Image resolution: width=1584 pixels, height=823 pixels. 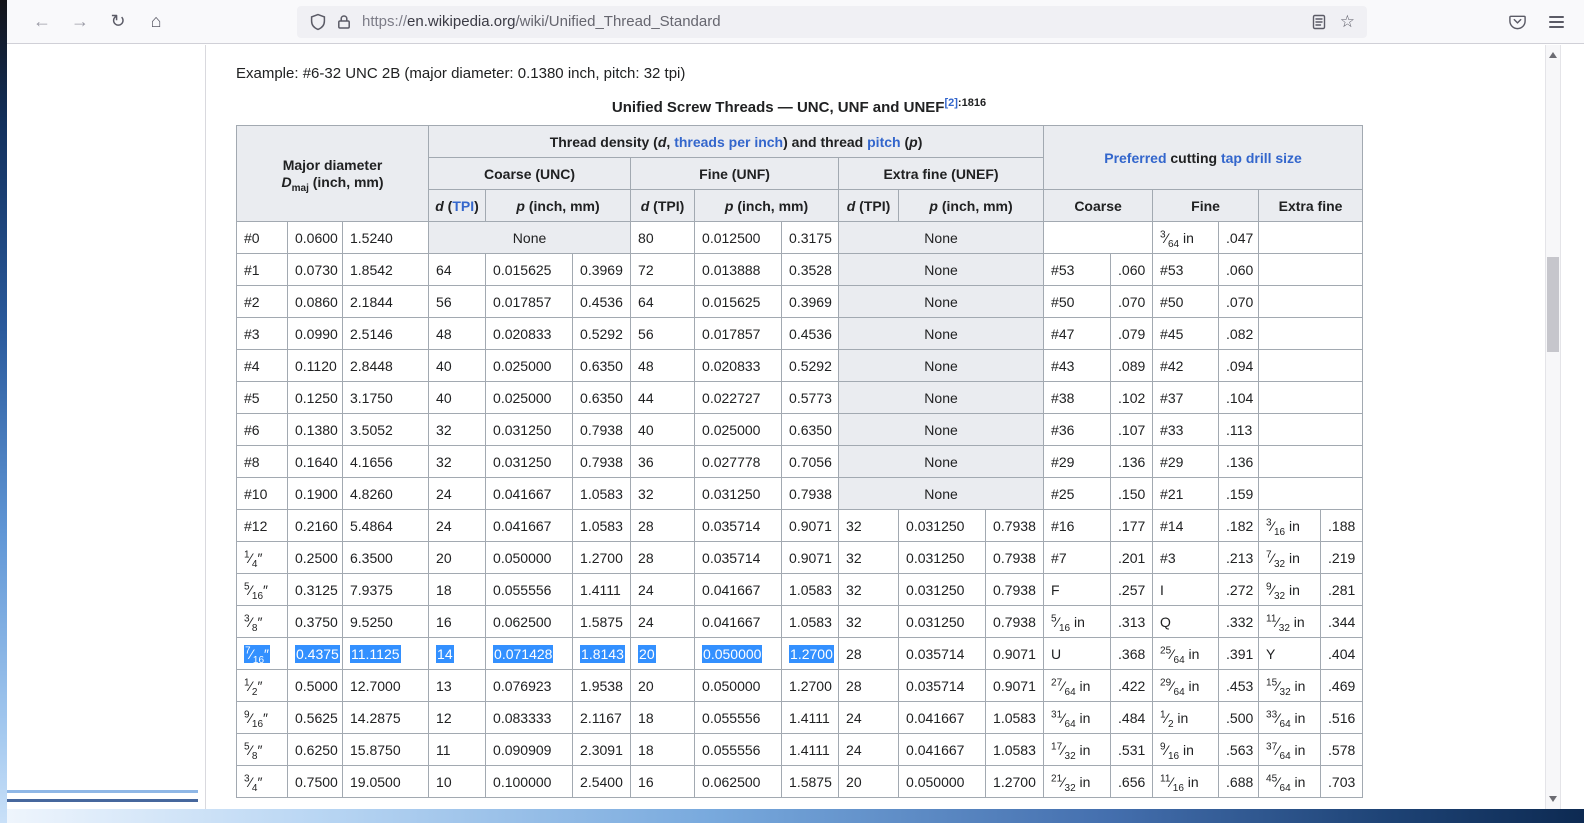 I want to click on preferred-link: Preferred, so click(x=1135, y=158).